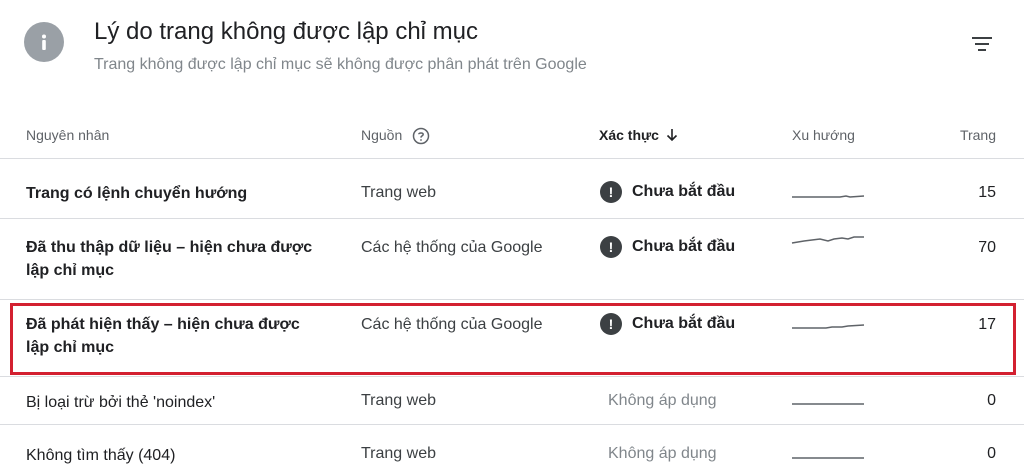 The width and height of the screenshot is (1024, 472). I want to click on row-page-count: 15, so click(987, 192).